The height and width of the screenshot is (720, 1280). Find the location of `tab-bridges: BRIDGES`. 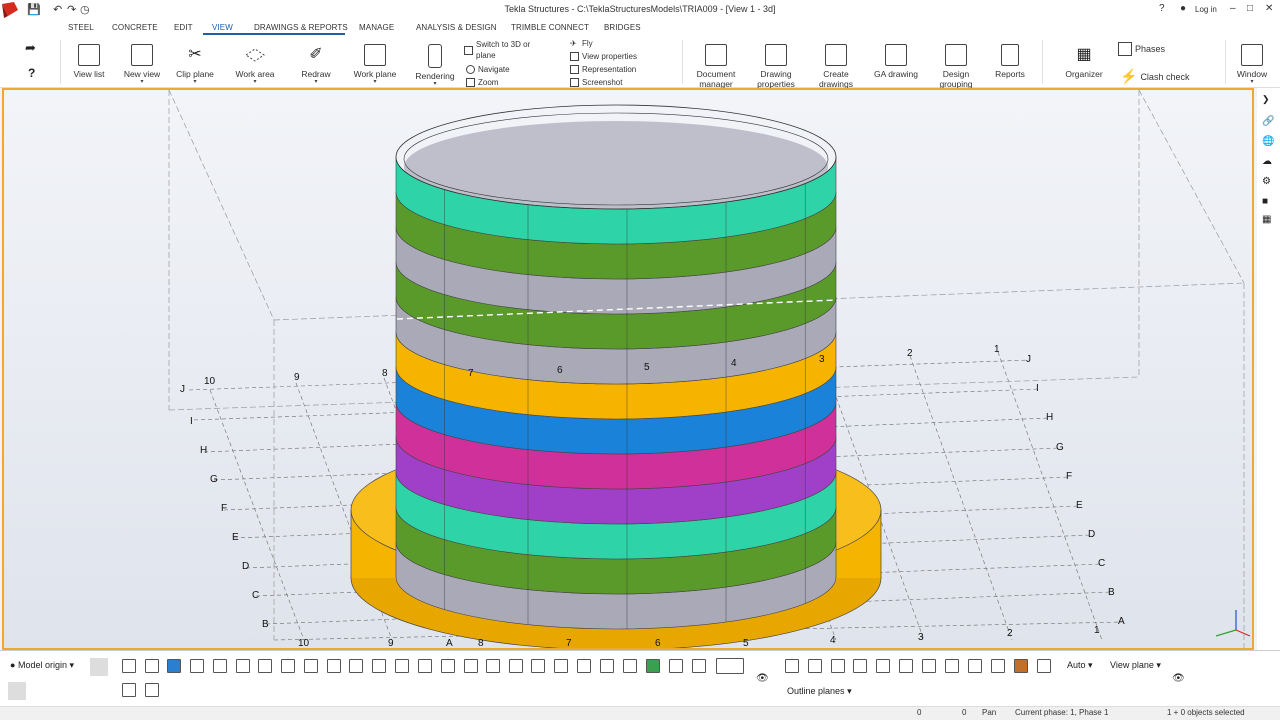

tab-bridges: BRIDGES is located at coordinates (622, 27).